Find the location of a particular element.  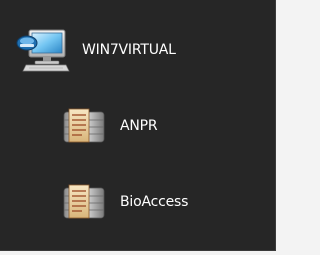

computer-icon is located at coordinates (44, 50).